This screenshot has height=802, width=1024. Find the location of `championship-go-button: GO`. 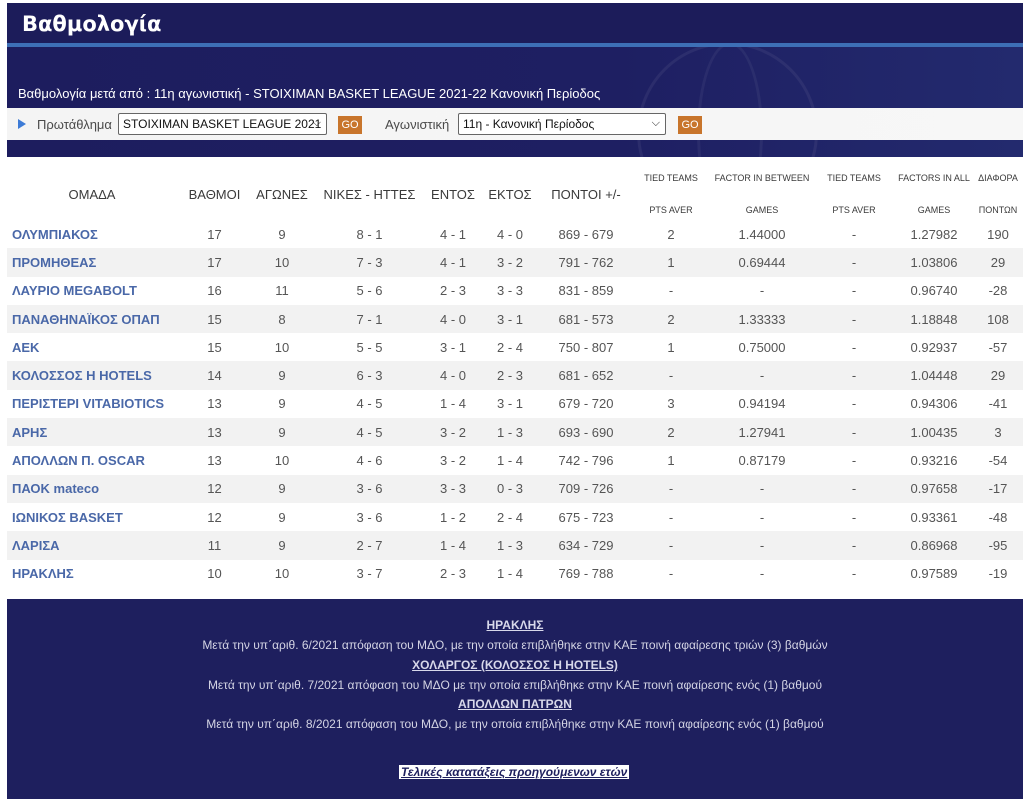

championship-go-button: GO is located at coordinates (350, 125).